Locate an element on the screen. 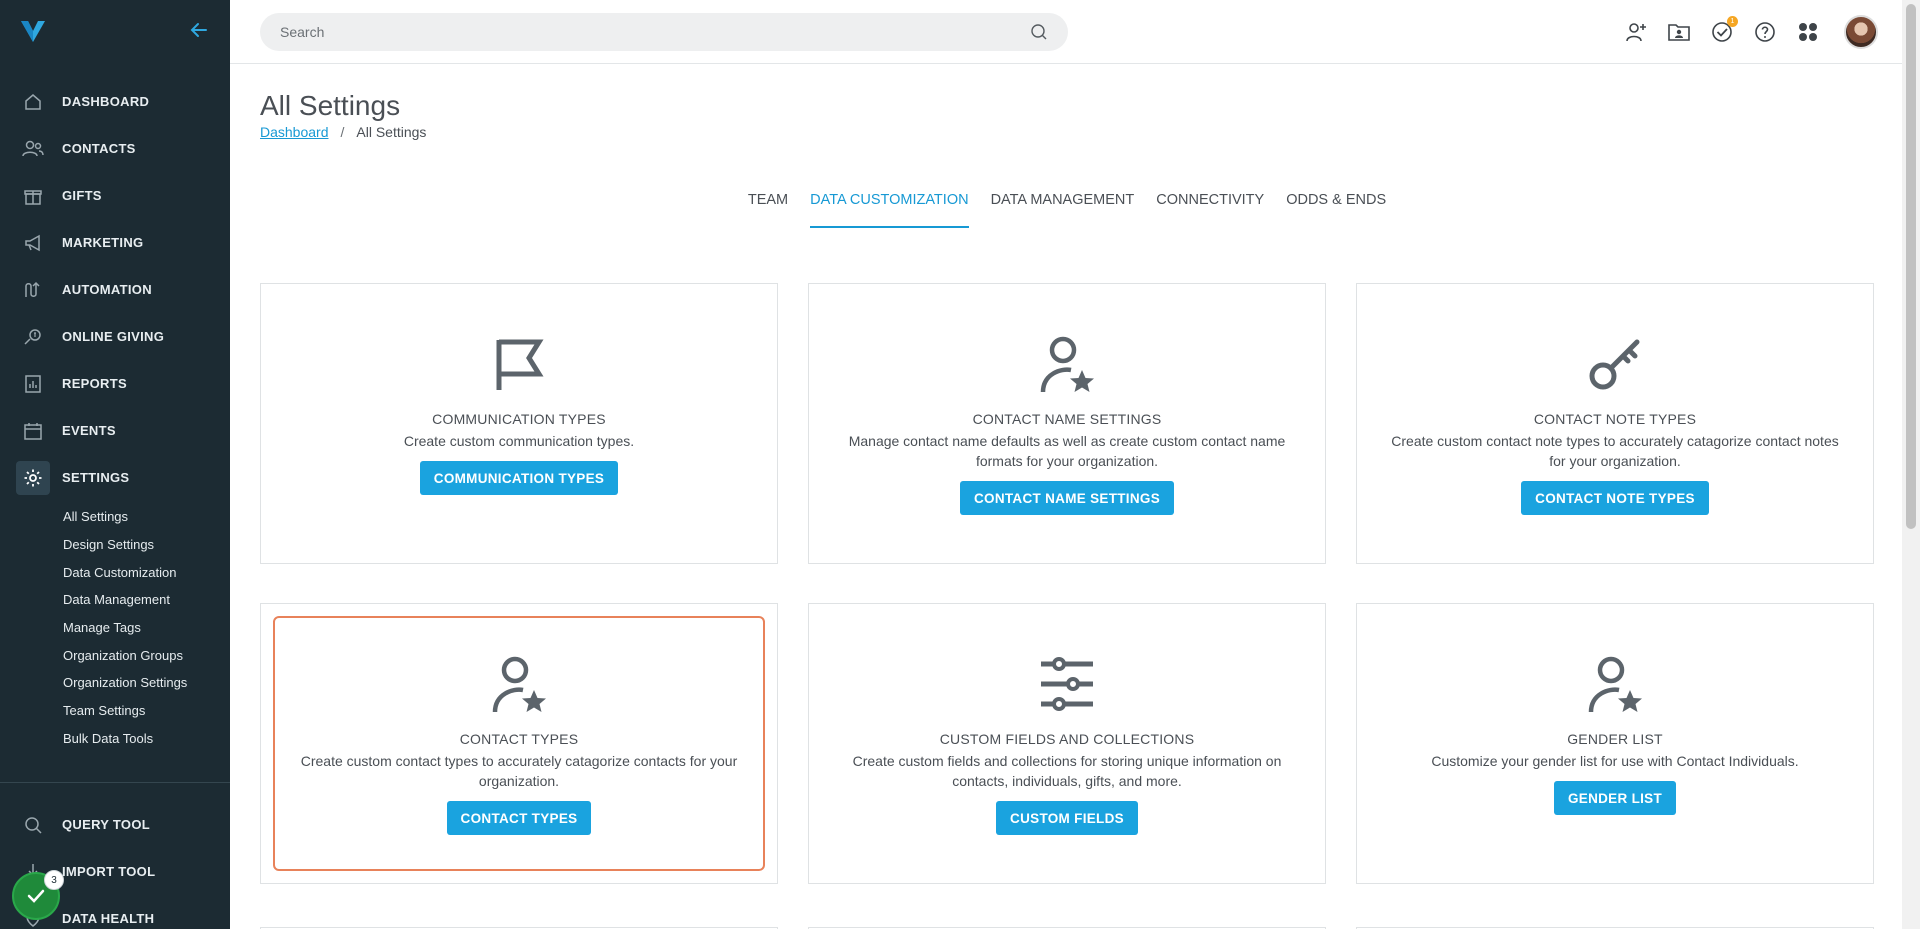 The height and width of the screenshot is (929, 1920). breadcrumb: Dashboard / All Settings is located at coordinates (343, 132).